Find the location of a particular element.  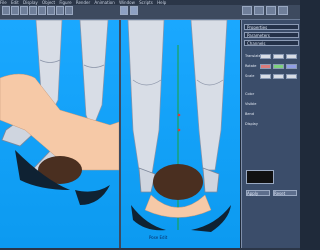

rotate-z-field is located at coordinates (291, 66).